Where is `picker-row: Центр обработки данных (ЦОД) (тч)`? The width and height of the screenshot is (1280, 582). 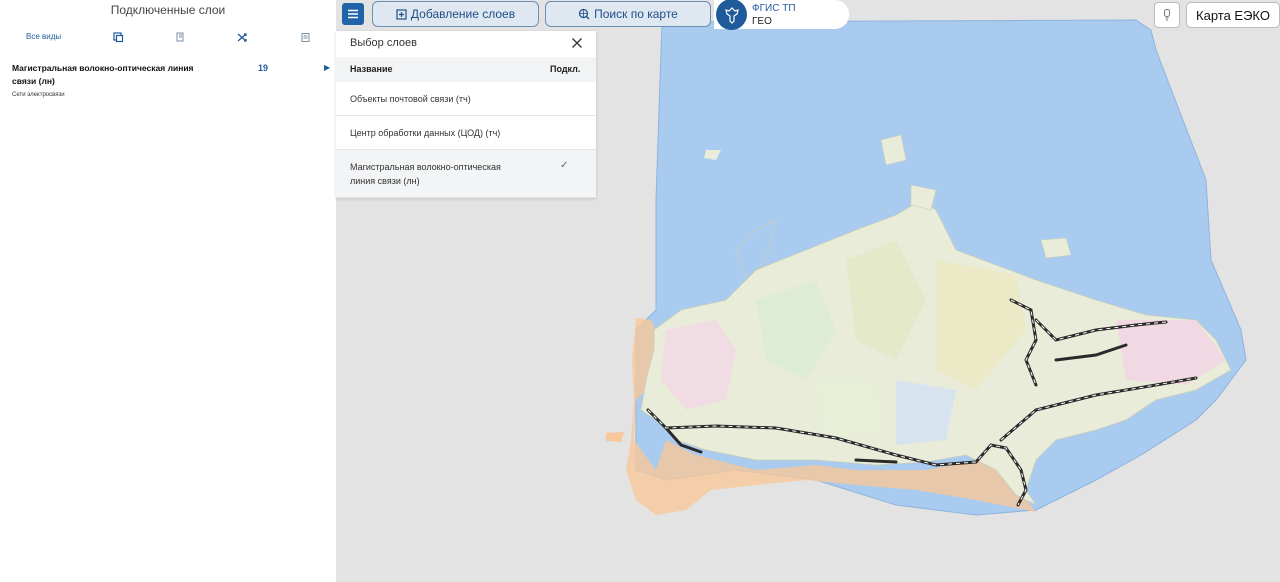 picker-row: Центр обработки данных (ЦОД) (тч) is located at coordinates (466, 133).